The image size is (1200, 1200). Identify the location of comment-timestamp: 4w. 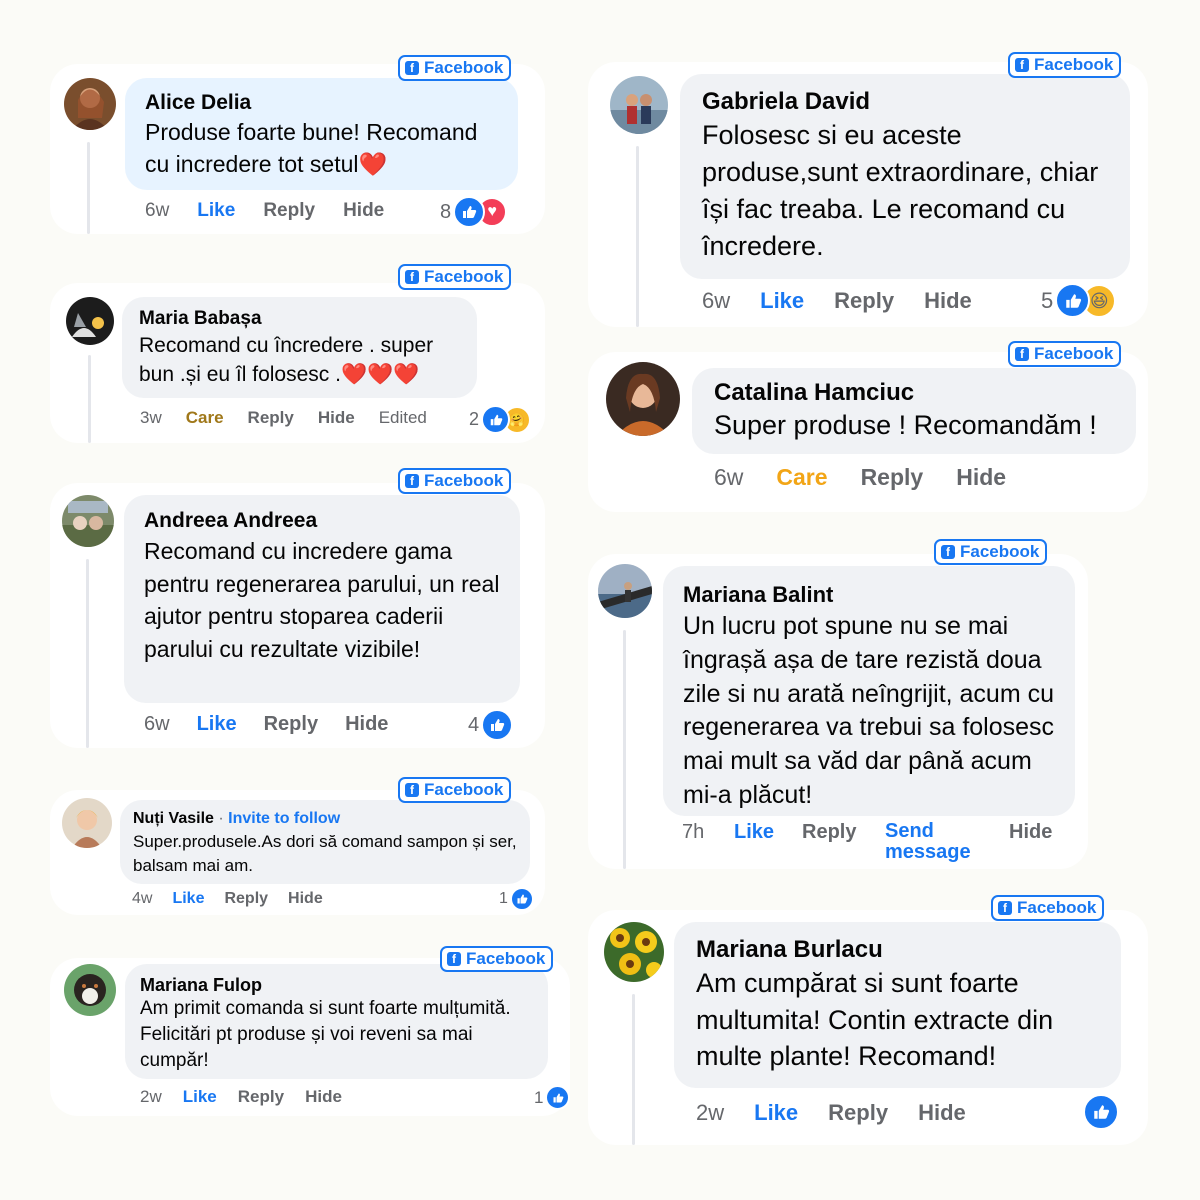
(142, 899).